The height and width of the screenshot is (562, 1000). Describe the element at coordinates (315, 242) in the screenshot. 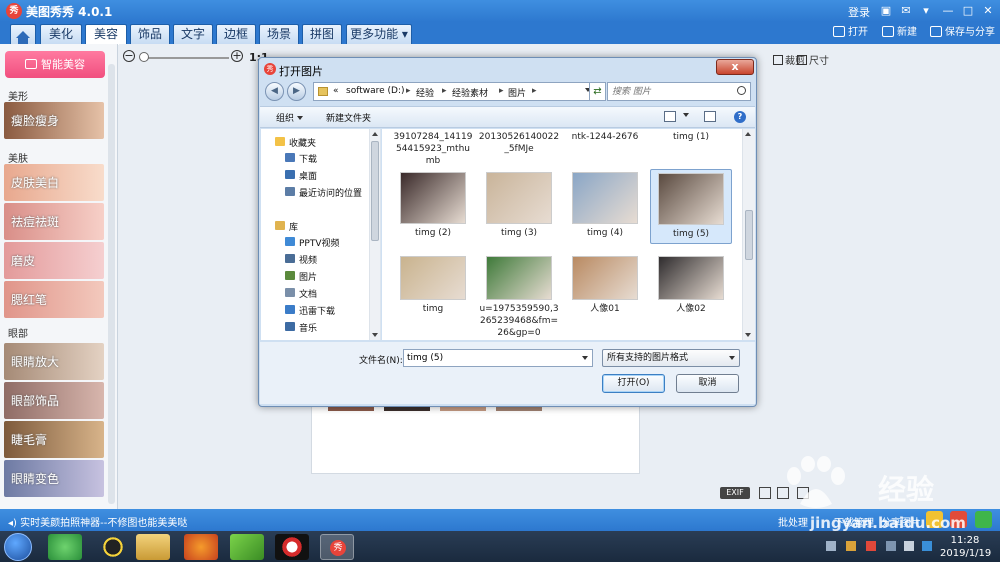

I see `nav-item: PPTV视频` at that location.